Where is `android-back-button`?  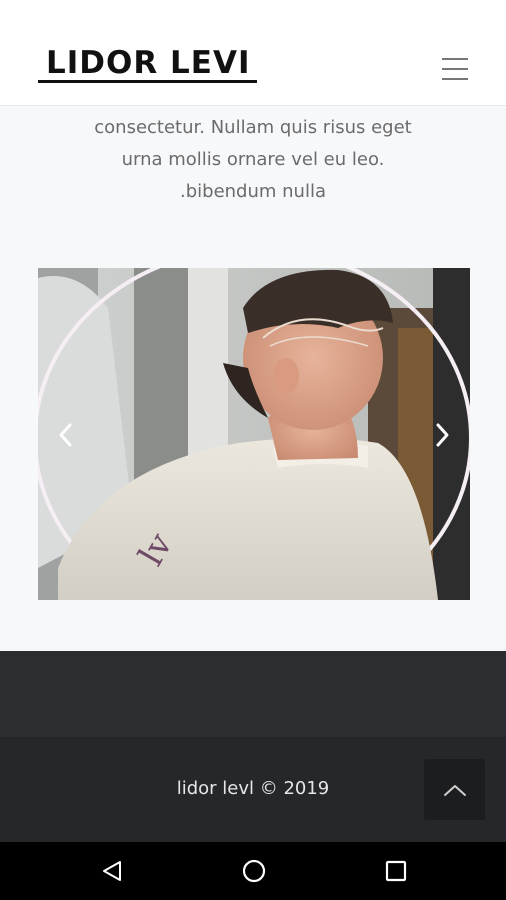 android-back-button is located at coordinates (112, 871).